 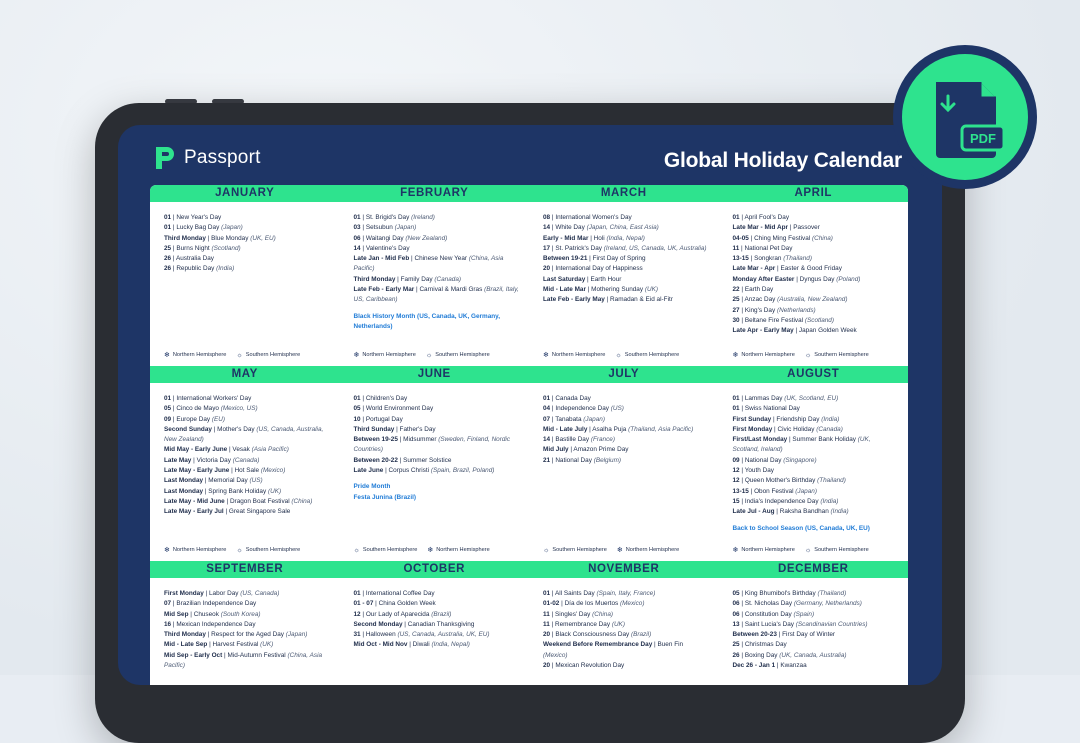 I want to click on holiday-entry: Late May | Victoria Day (Canada), so click(x=212, y=460).